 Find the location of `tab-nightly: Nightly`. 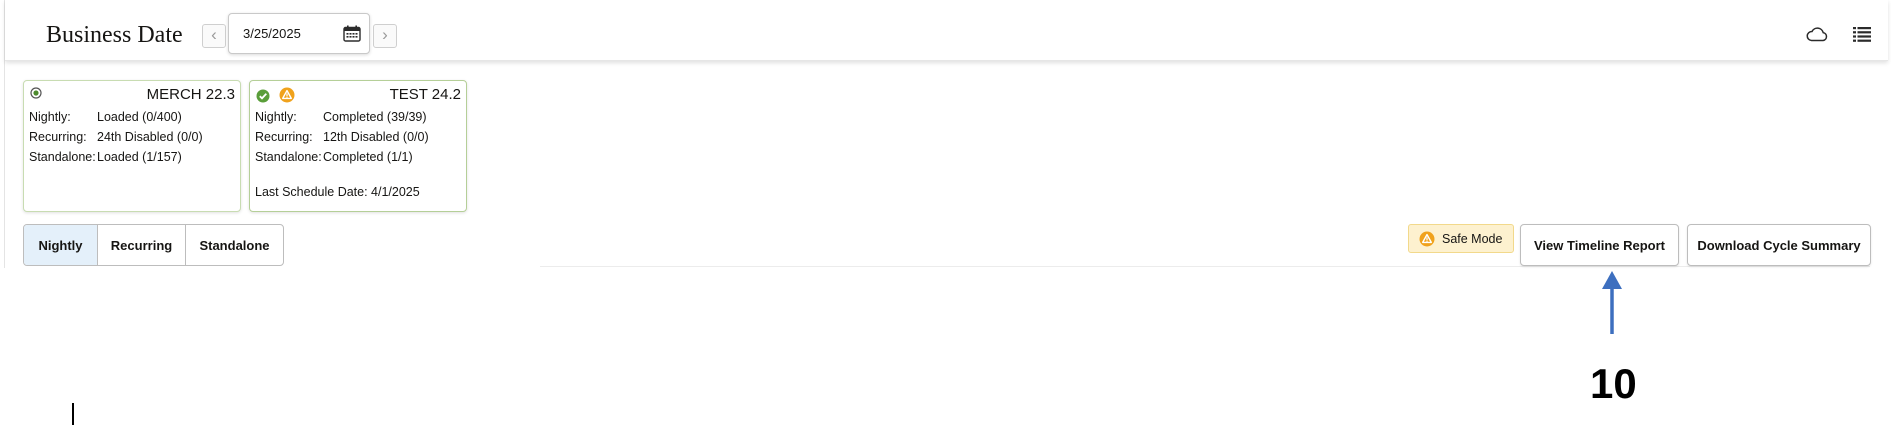

tab-nightly: Nightly is located at coordinates (61, 245).